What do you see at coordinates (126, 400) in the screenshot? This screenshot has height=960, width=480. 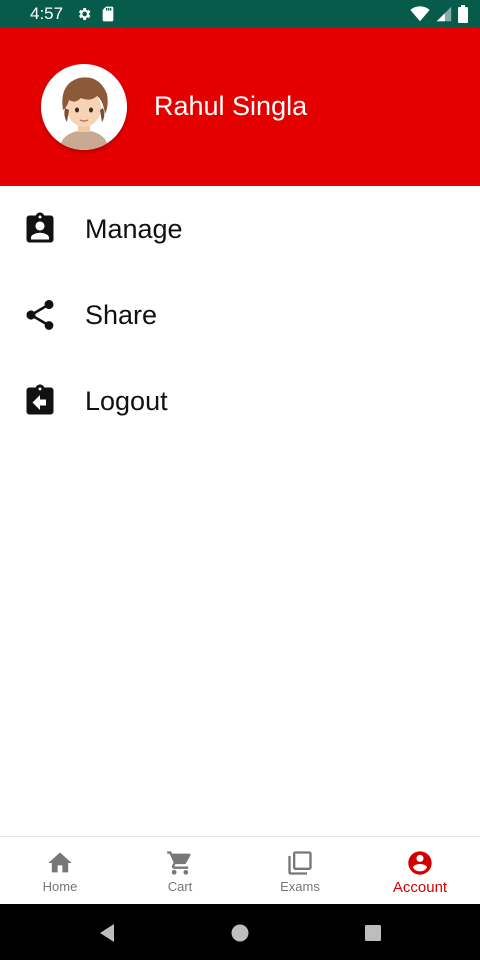 I see `menu-item-label: Logout` at bounding box center [126, 400].